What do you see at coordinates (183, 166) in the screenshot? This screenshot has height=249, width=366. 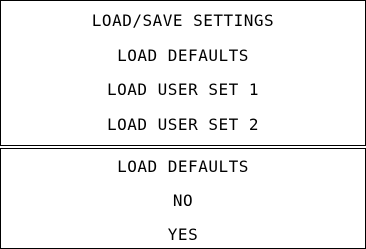 I see `confirm-title: LOAD DEFAULTS` at bounding box center [183, 166].